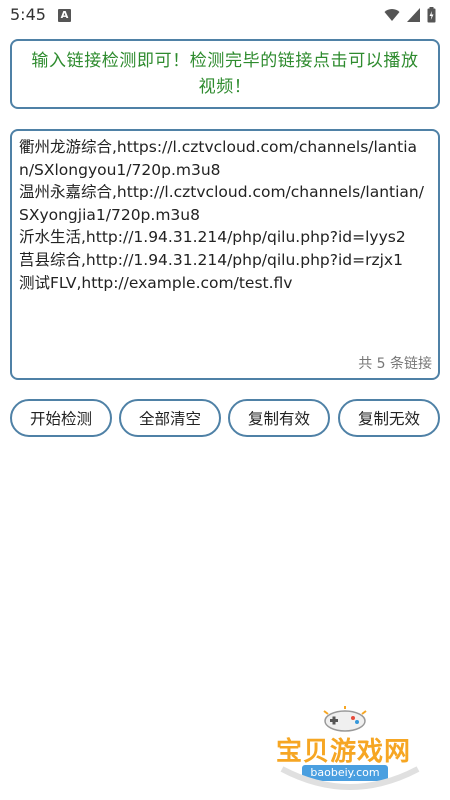 The image size is (450, 800). I want to click on clear-all-button: 全部清空, so click(170, 418).